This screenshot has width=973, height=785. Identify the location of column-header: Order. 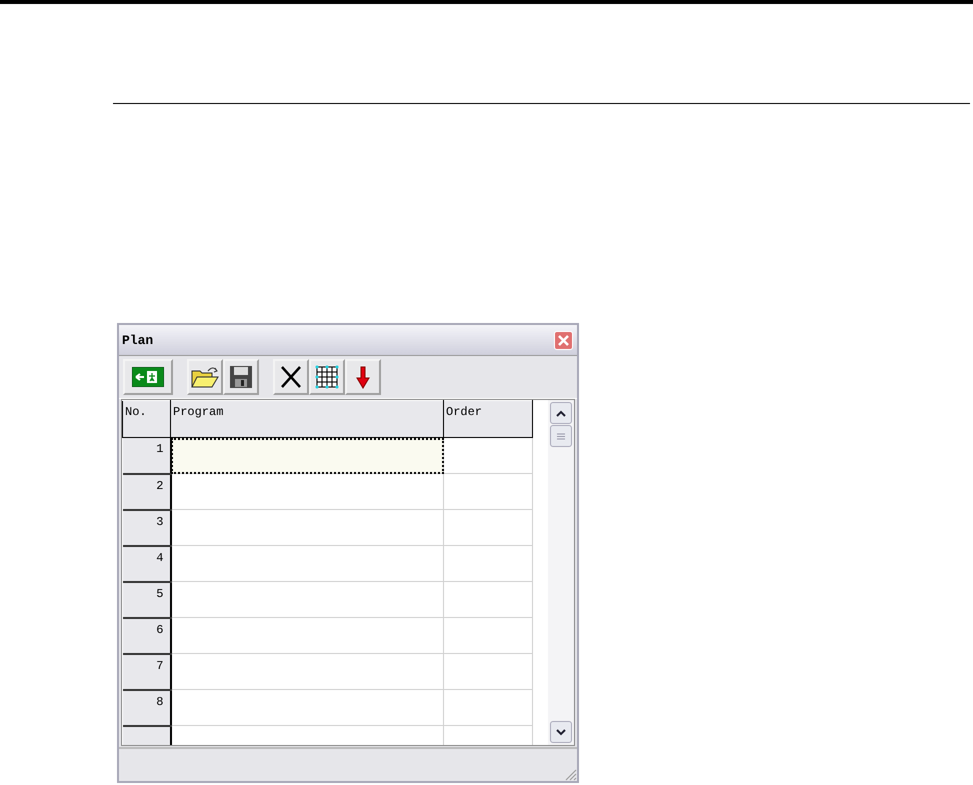
(488, 419).